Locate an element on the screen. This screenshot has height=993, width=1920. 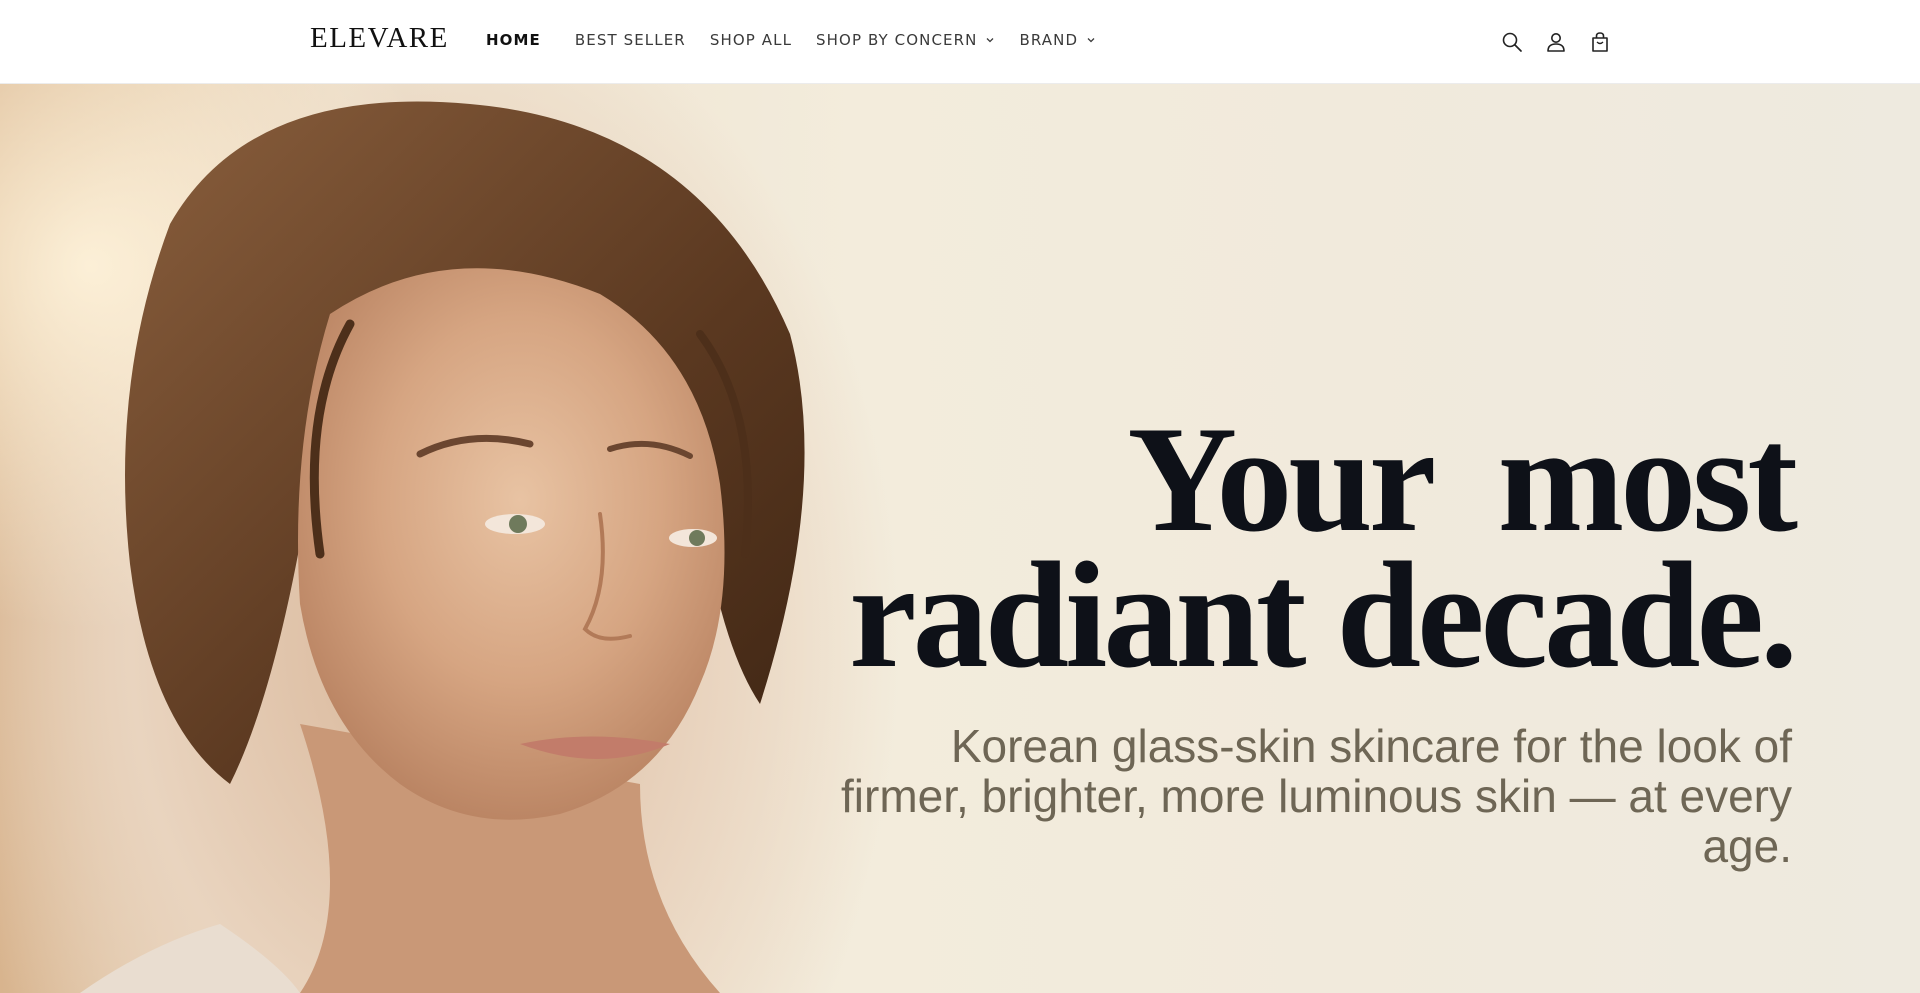
nav-best-seller: BEST SELLER is located at coordinates (630, 40).